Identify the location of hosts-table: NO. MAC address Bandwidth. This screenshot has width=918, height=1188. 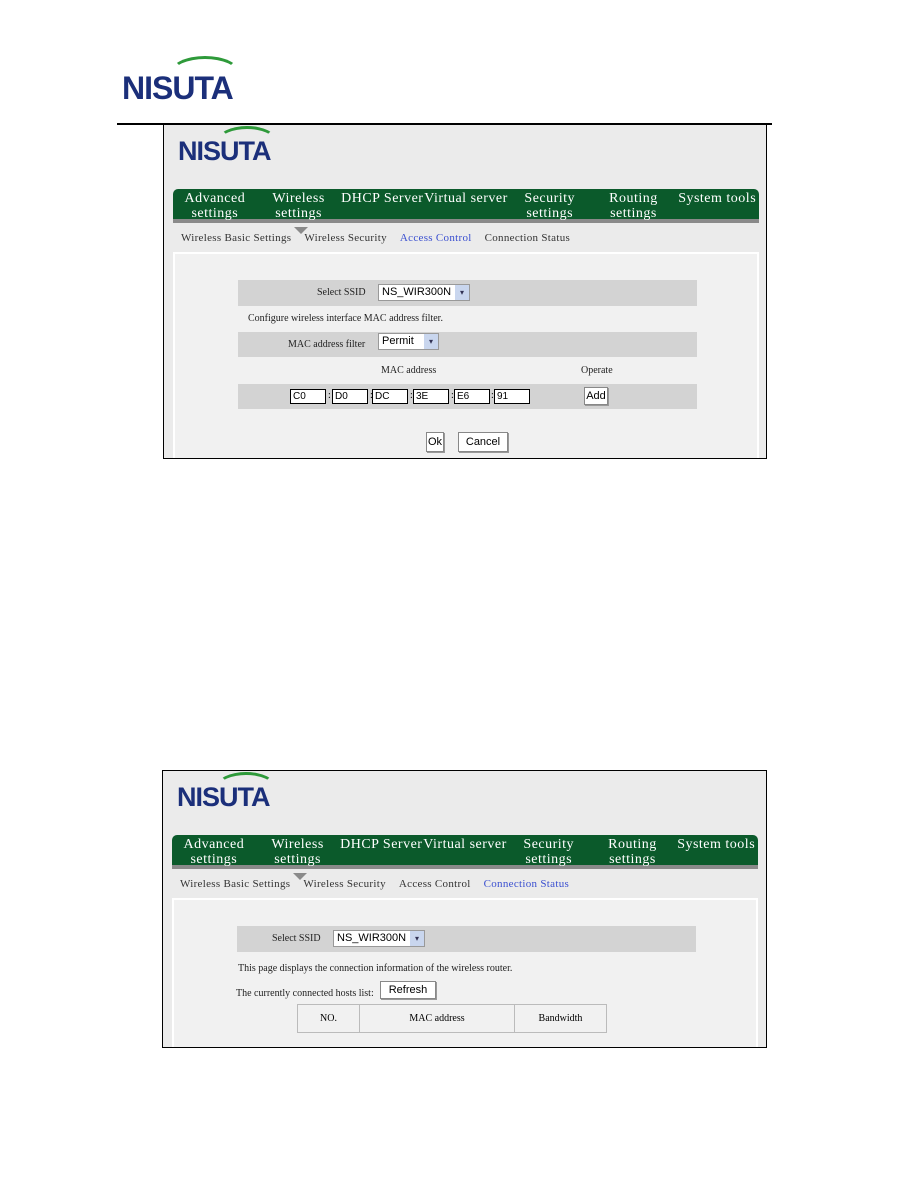
(452, 1018).